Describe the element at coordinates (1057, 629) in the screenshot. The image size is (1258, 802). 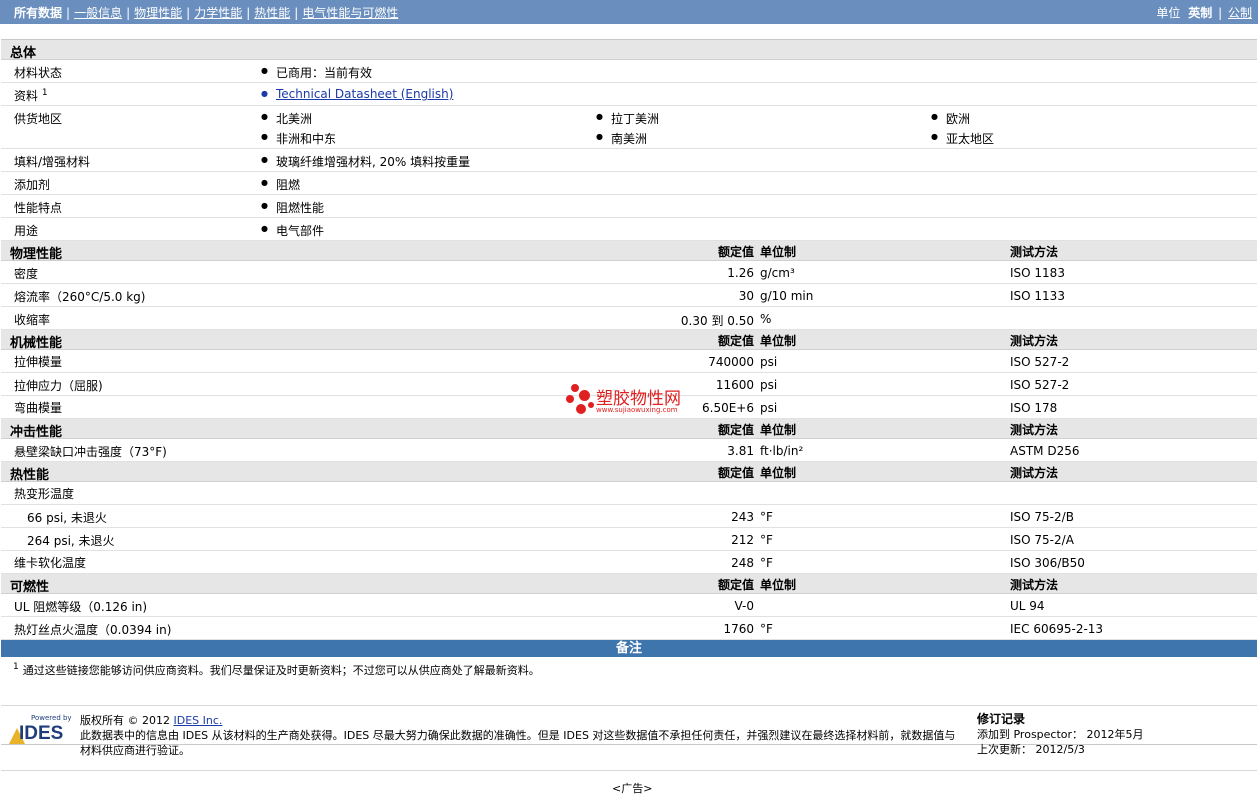
I see `property-method: IEC 60695-2-13` at that location.